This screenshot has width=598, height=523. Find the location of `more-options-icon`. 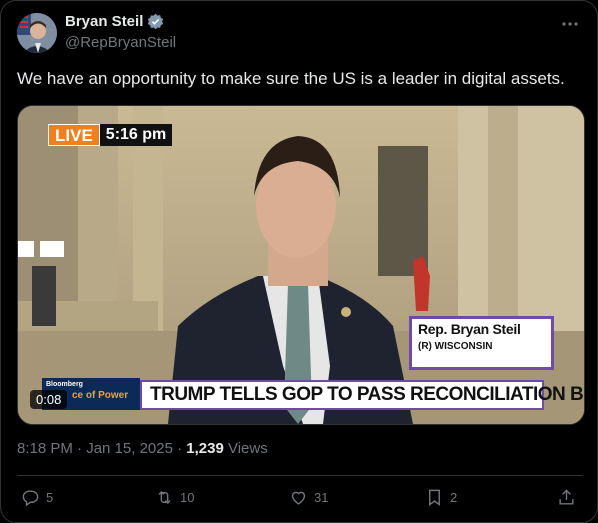

more-options-icon is located at coordinates (570, 24).